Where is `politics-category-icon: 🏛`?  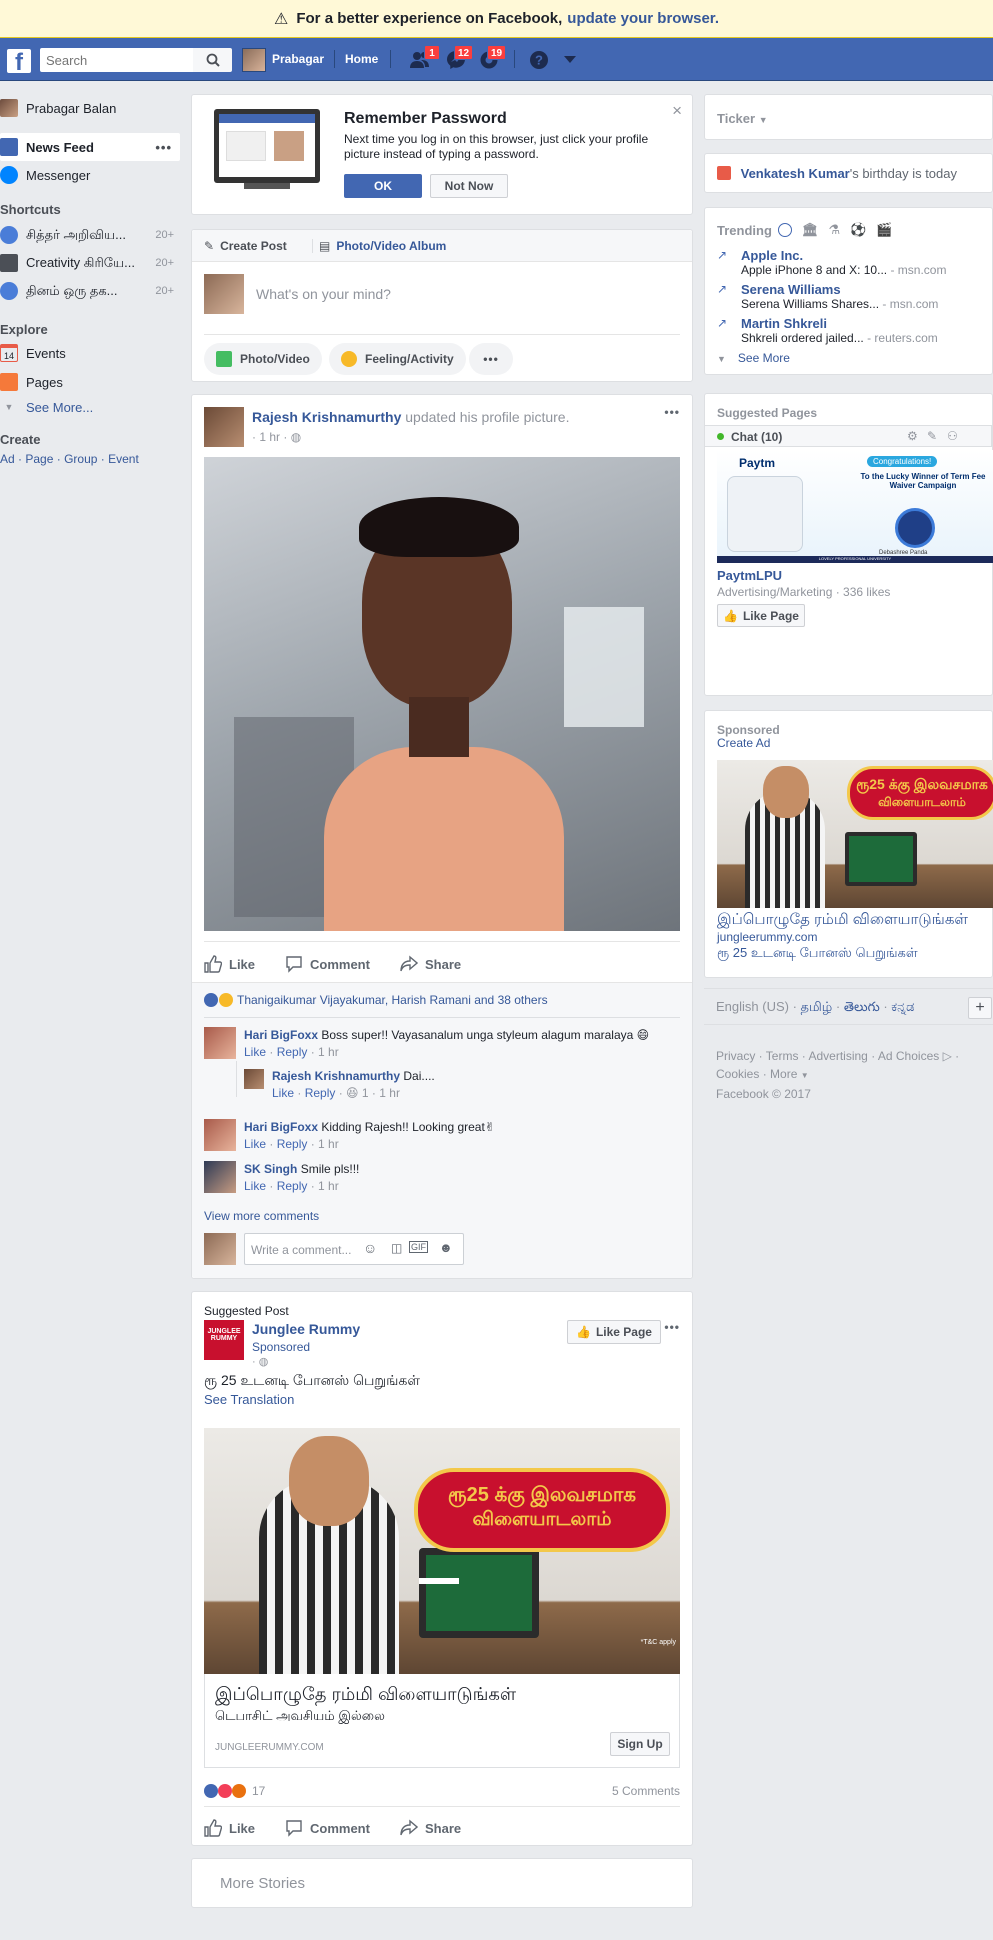
politics-category-icon: 🏛 is located at coordinates (810, 230).